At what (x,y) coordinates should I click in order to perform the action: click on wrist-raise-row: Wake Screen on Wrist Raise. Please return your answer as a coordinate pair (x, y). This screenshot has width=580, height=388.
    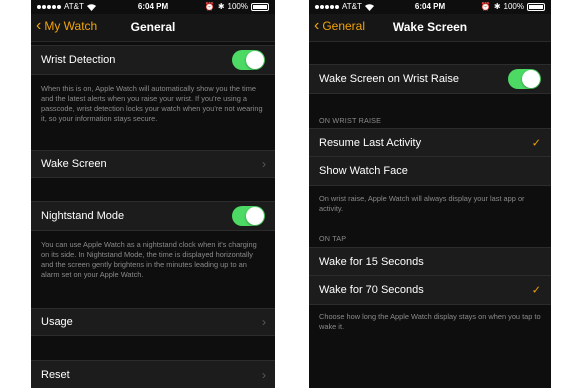
    Looking at the image, I should click on (430, 79).